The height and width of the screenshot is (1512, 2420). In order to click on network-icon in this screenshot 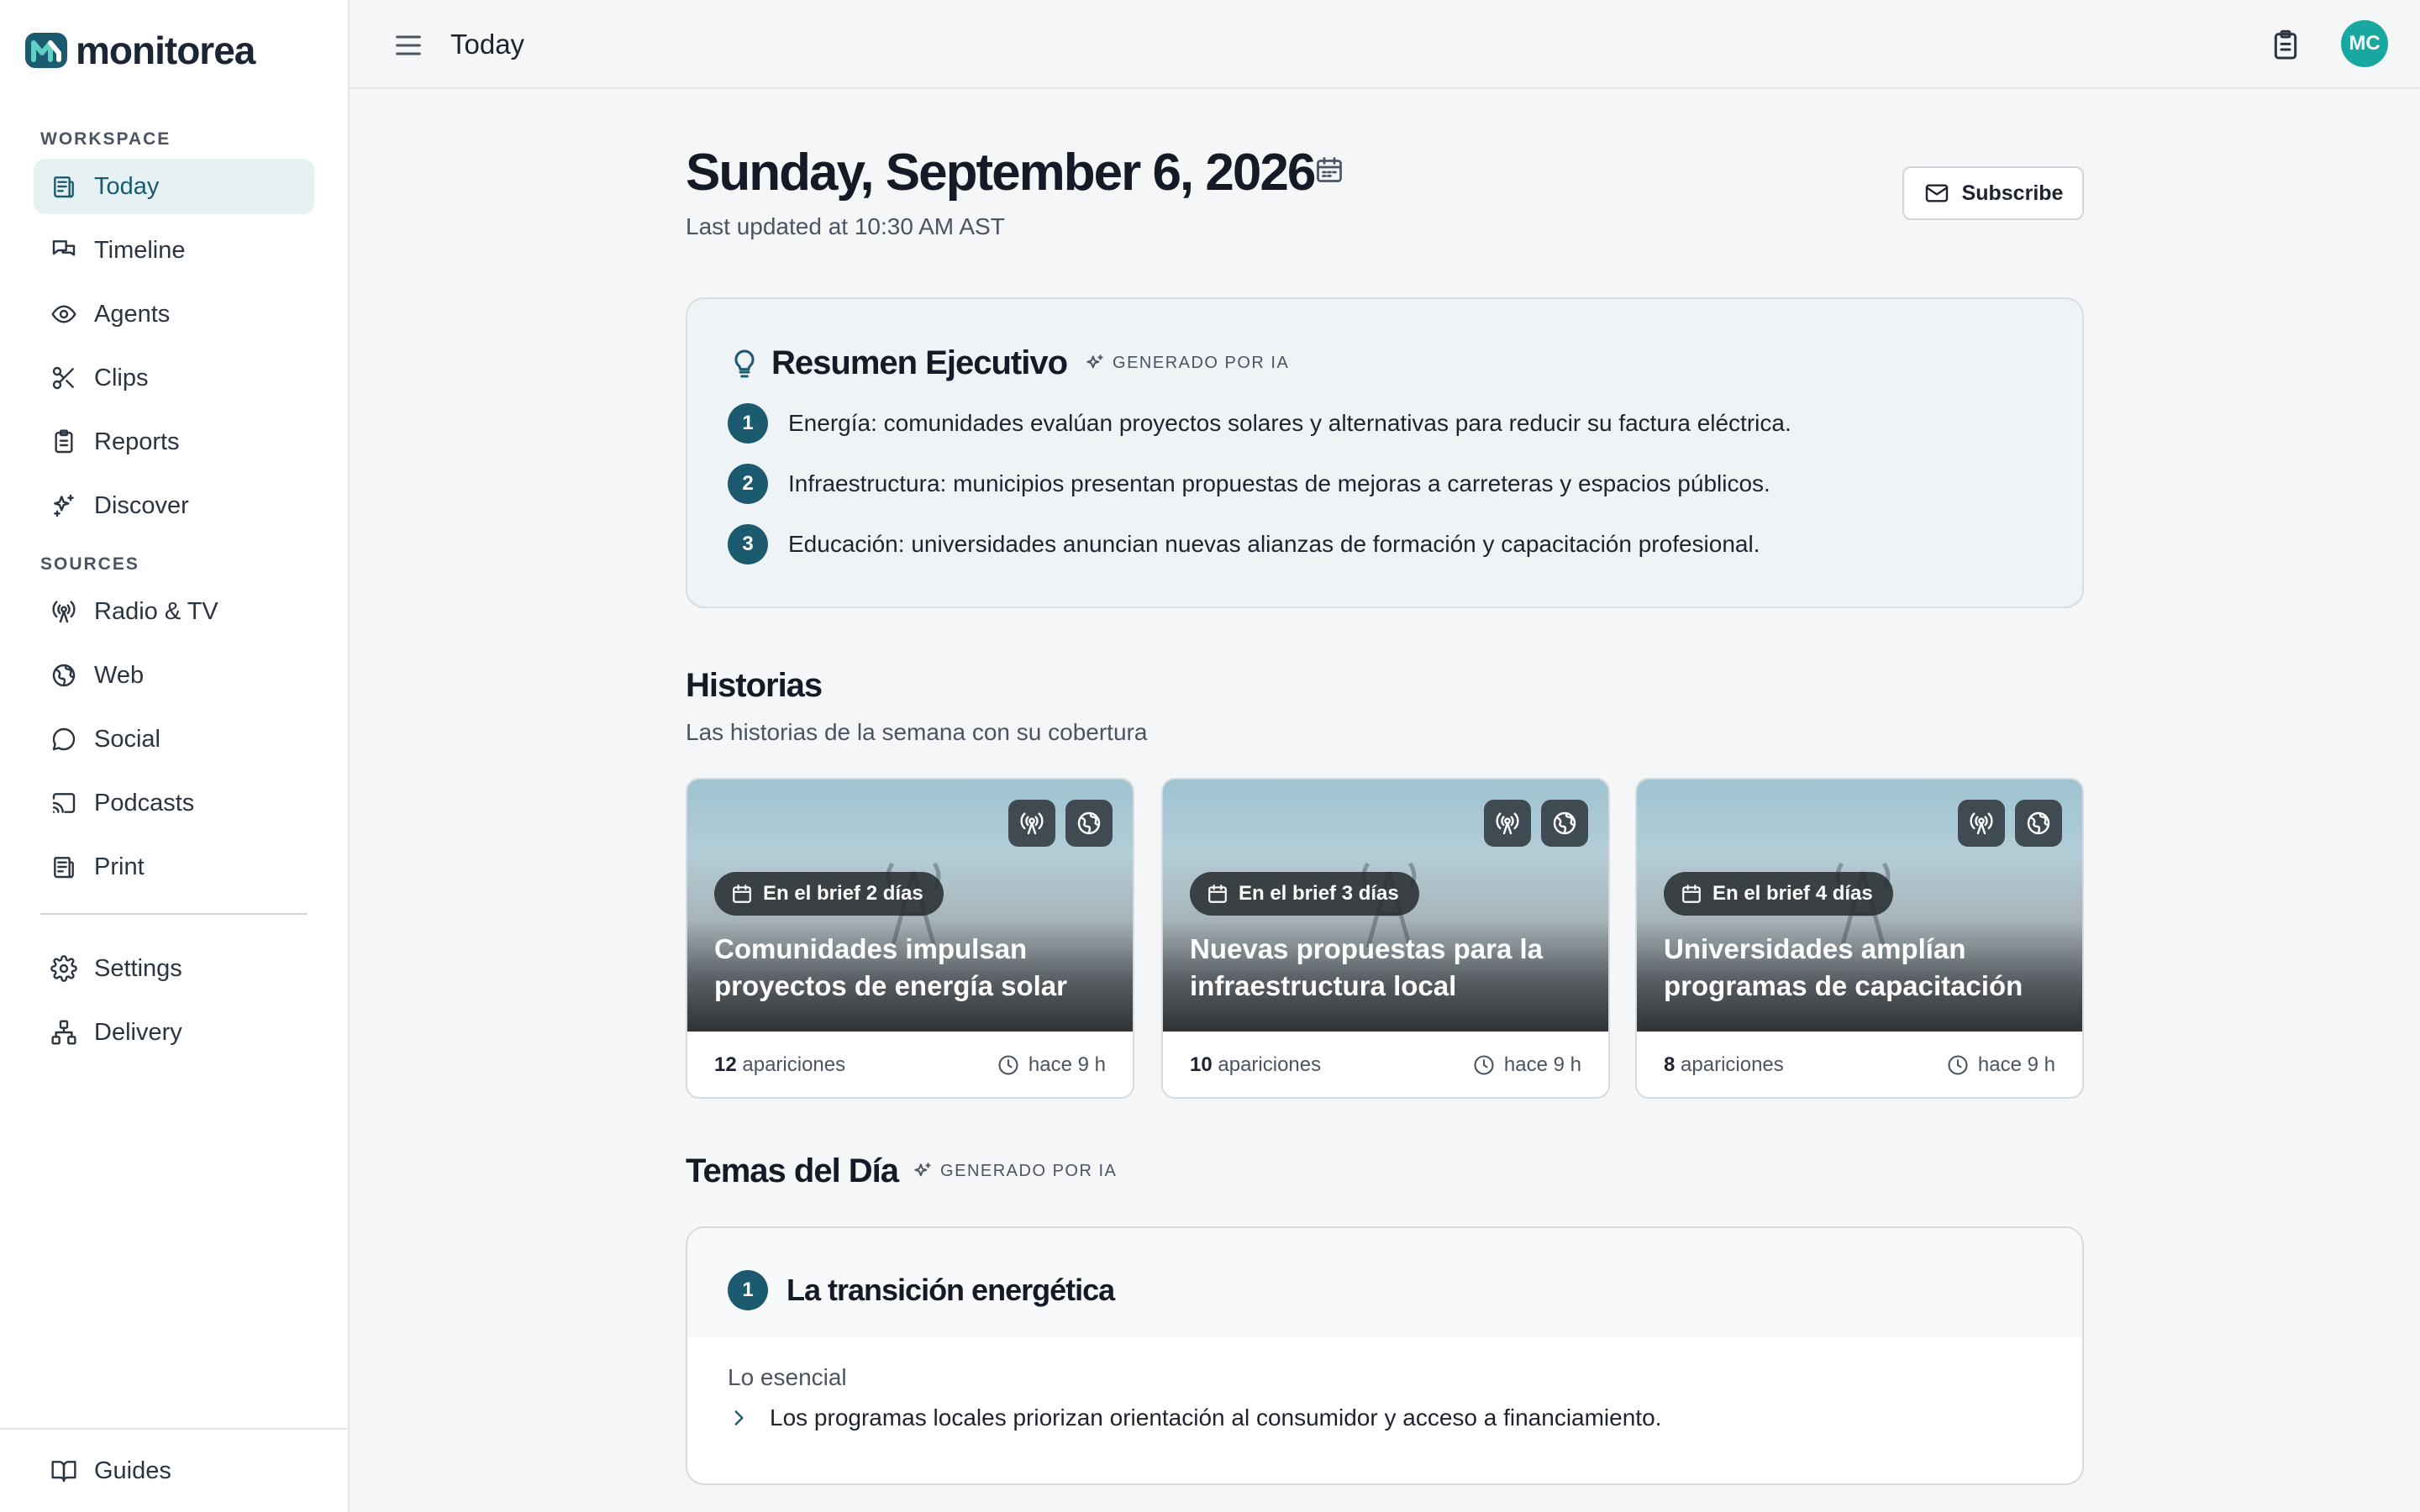, I will do `click(64, 1032)`.